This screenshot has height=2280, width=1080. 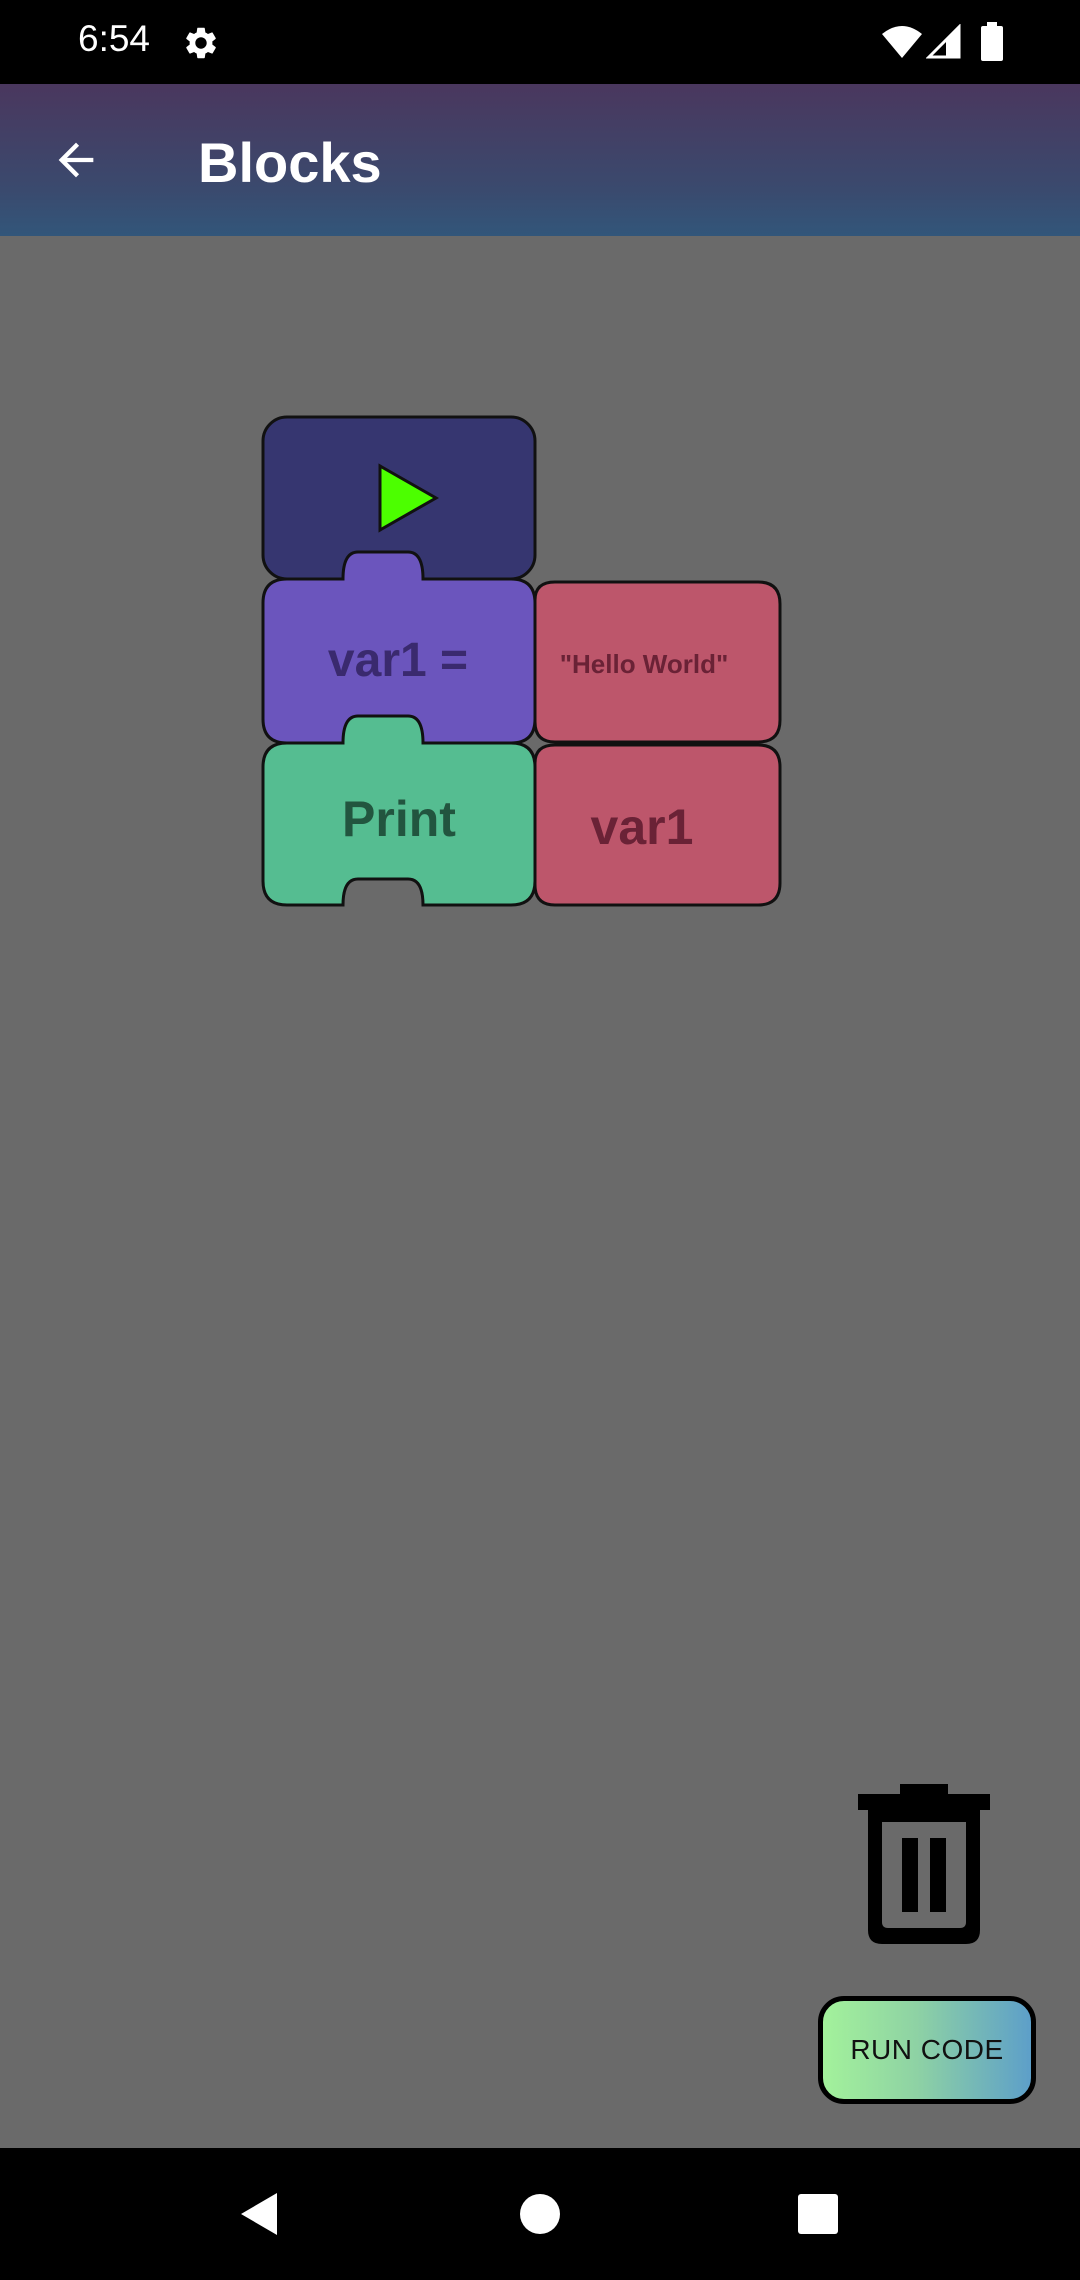 I want to click on print-value-block: var1, so click(x=644, y=825).